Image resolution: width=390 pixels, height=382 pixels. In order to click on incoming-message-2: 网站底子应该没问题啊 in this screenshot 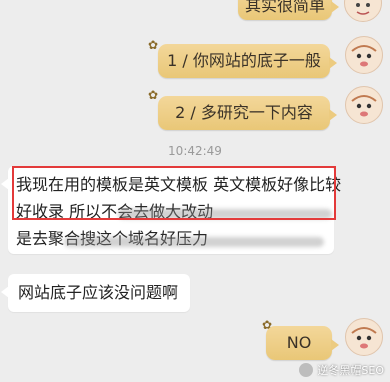, I will do `click(95, 293)`.